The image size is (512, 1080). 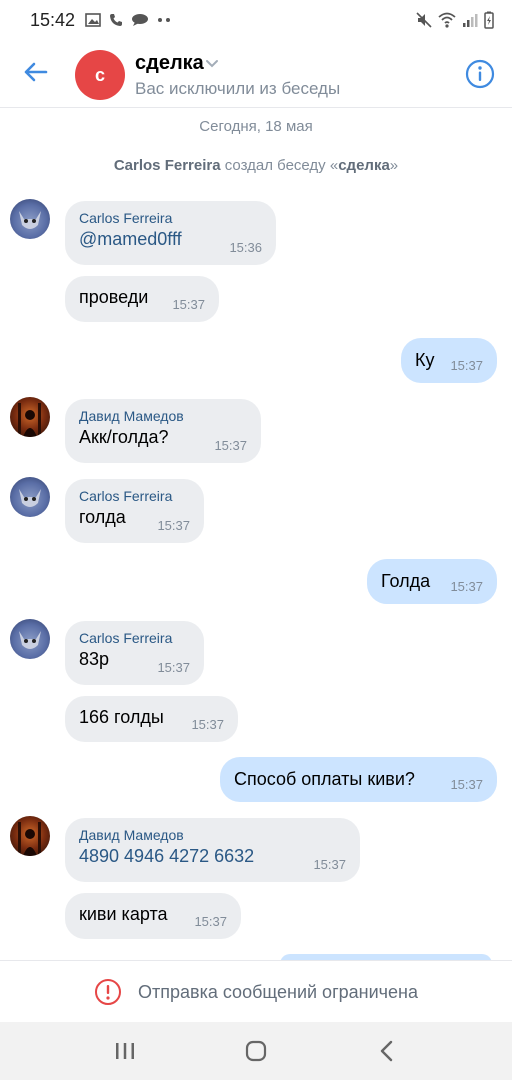 I want to click on battery-icon, so click(x=489, y=20).